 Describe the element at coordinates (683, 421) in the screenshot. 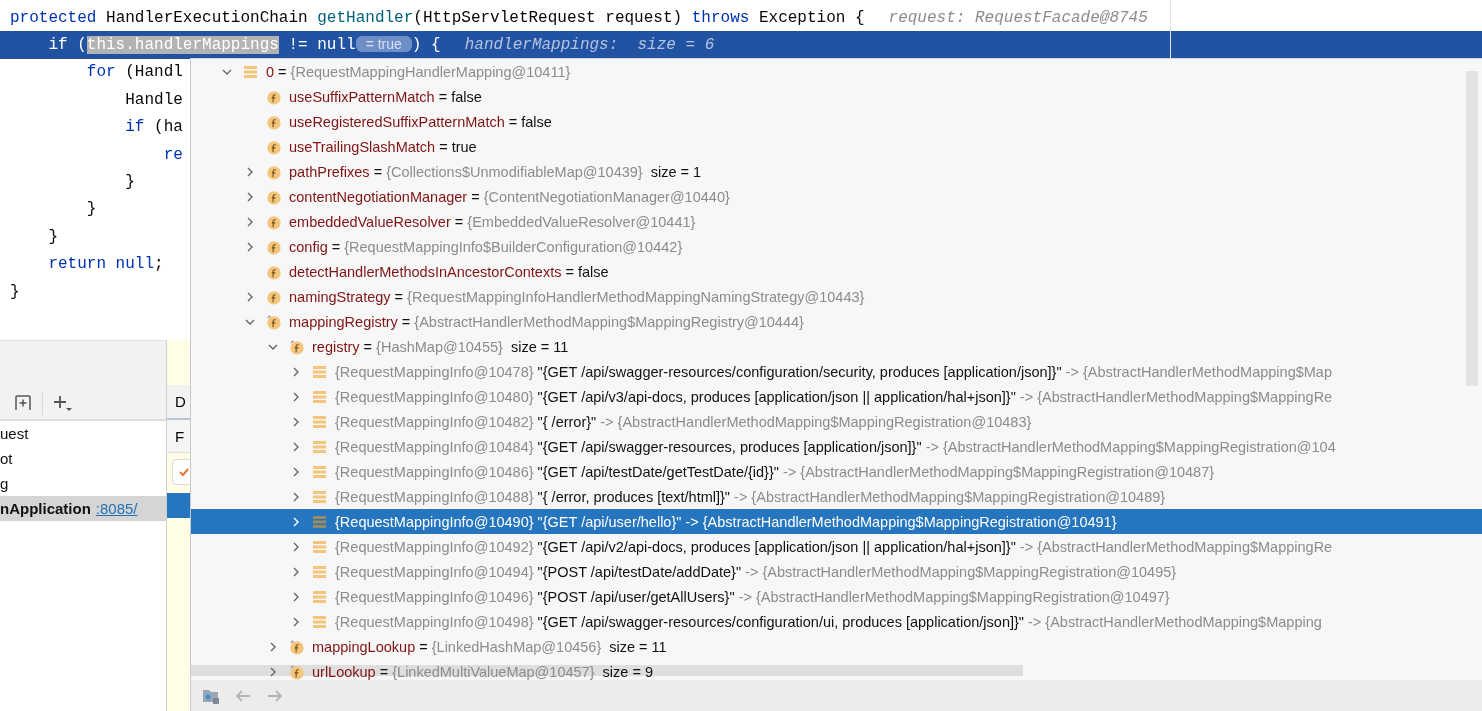

I see `map-entry-text: {RequestMappingInfo@10482} "{ /error}" -> {AbstractHandlerMethodMapping$MappingRegistration@10483}` at that location.